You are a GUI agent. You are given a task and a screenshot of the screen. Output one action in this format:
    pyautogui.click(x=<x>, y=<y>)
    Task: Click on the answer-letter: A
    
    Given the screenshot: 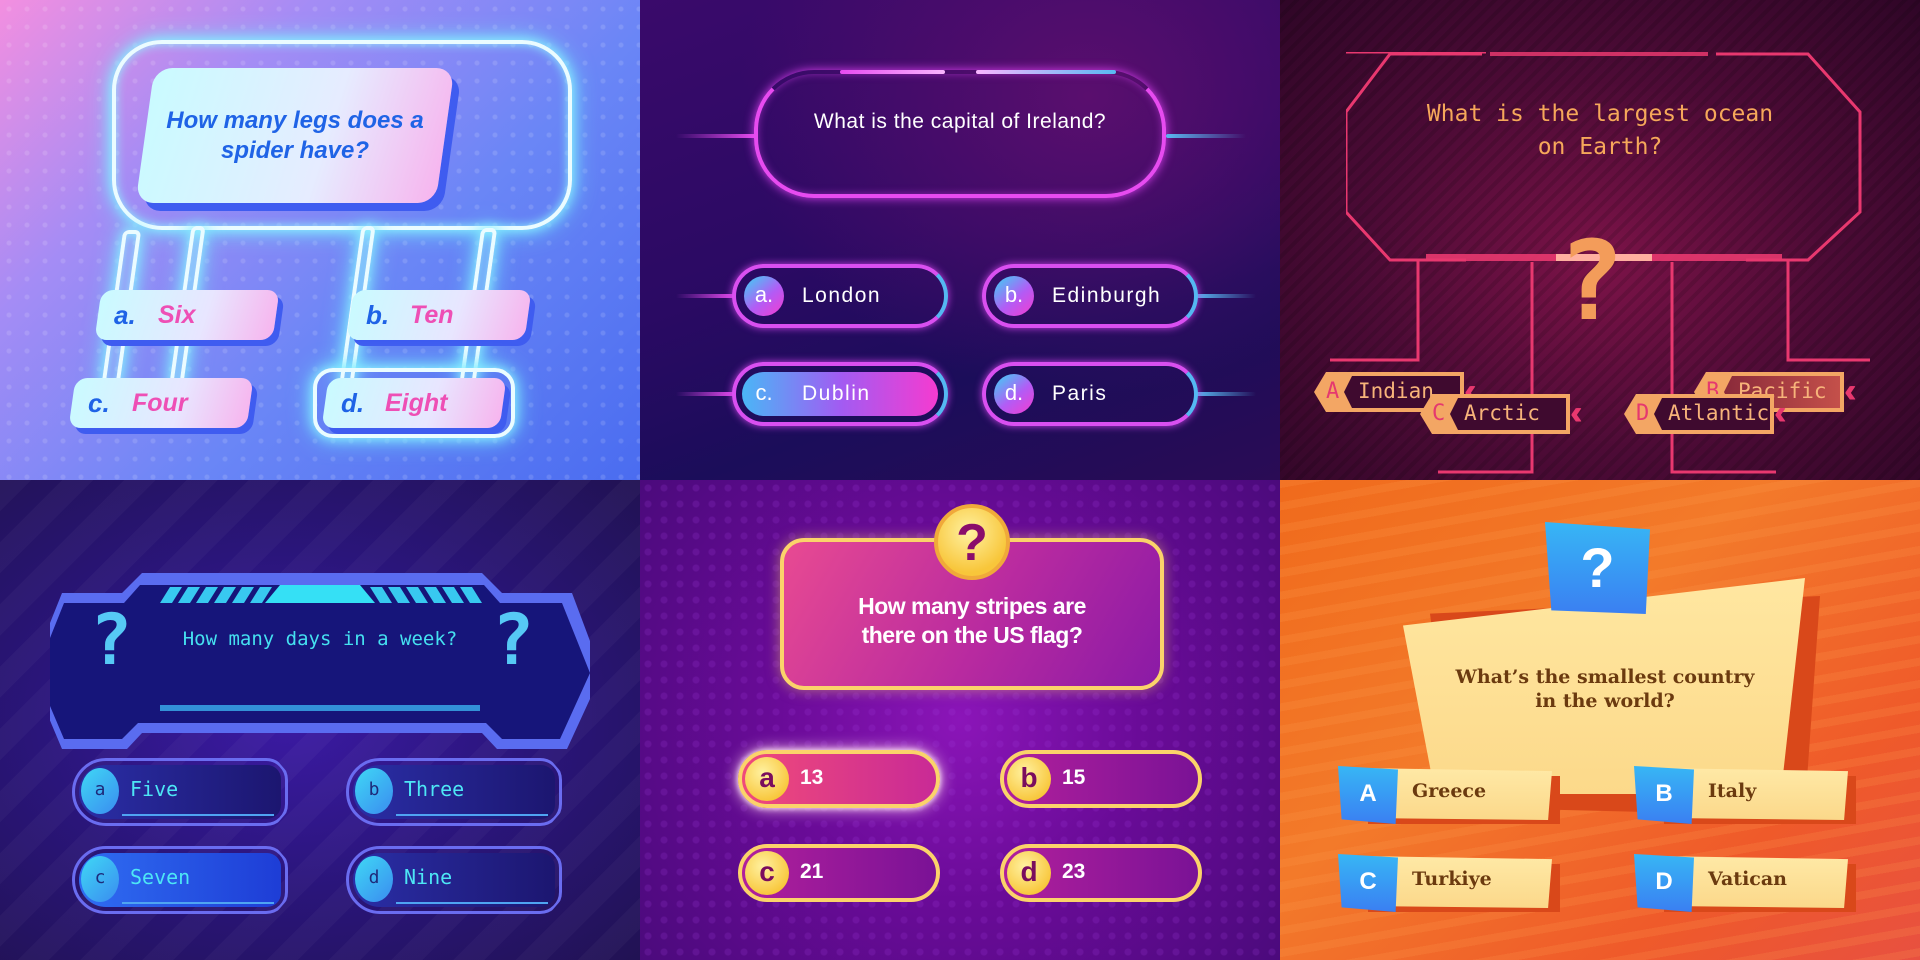 What is the action you would take?
    pyautogui.click(x=1333, y=391)
    